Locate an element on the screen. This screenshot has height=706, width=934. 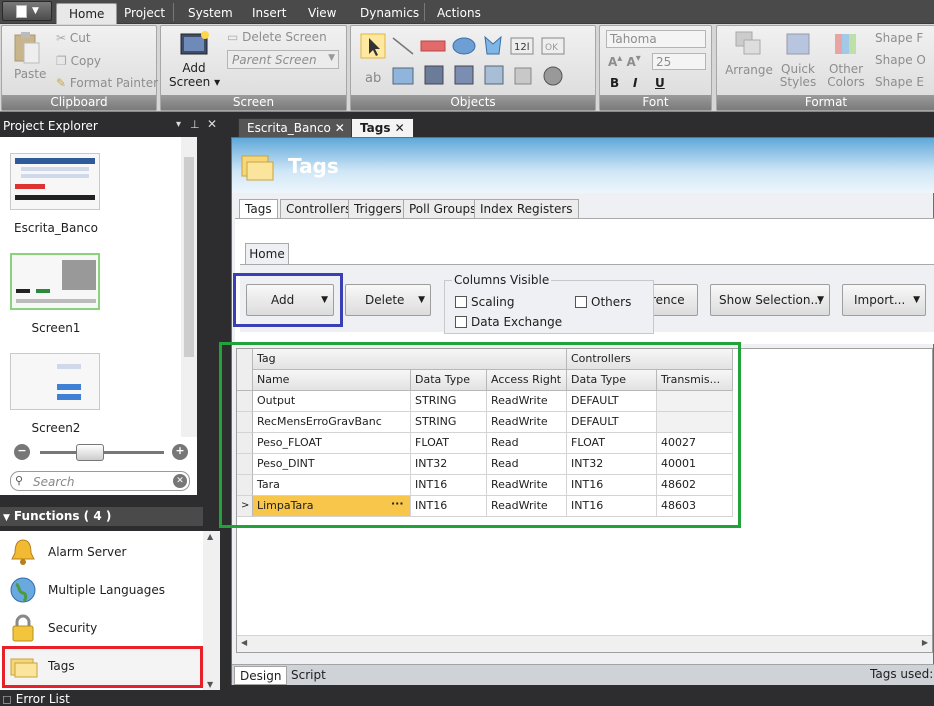
format-group-label: Format is located at coordinates (825, 102).